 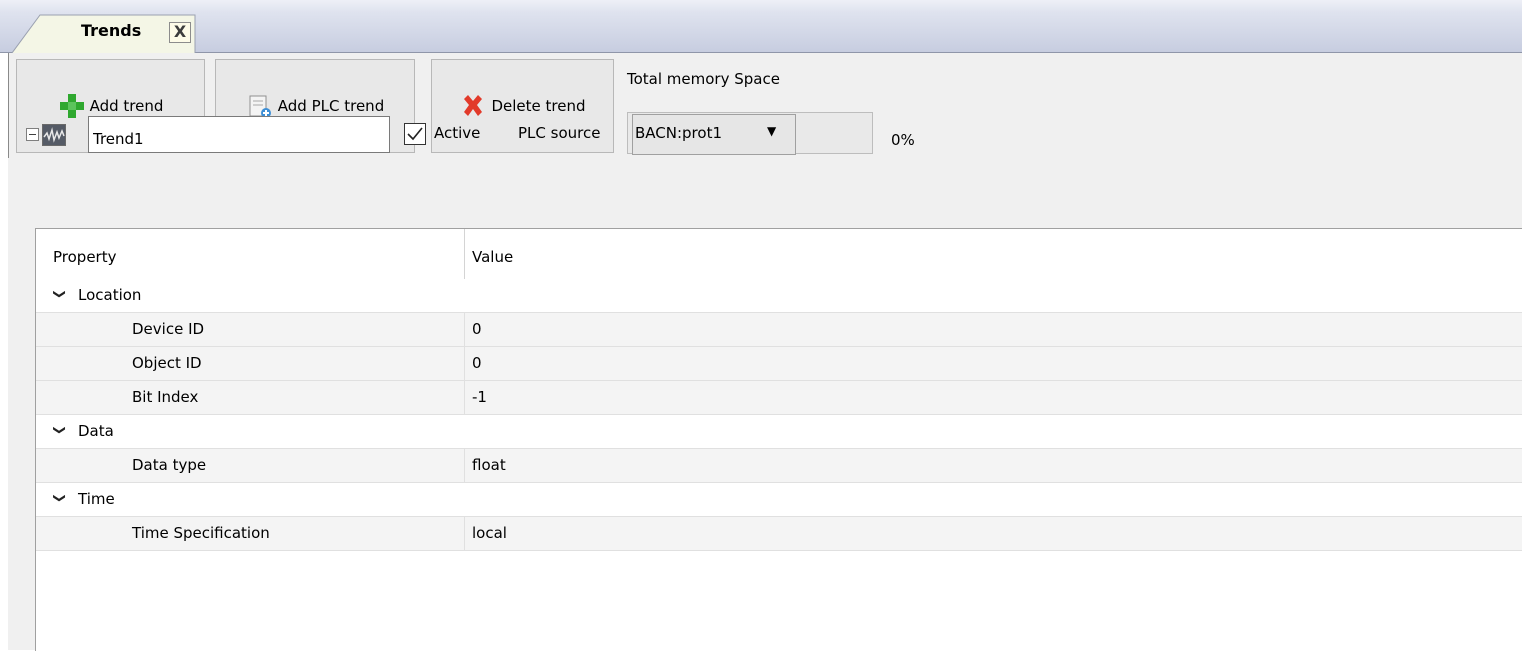 What do you see at coordinates (54, 135) in the screenshot?
I see `trend-wave-icon` at bounding box center [54, 135].